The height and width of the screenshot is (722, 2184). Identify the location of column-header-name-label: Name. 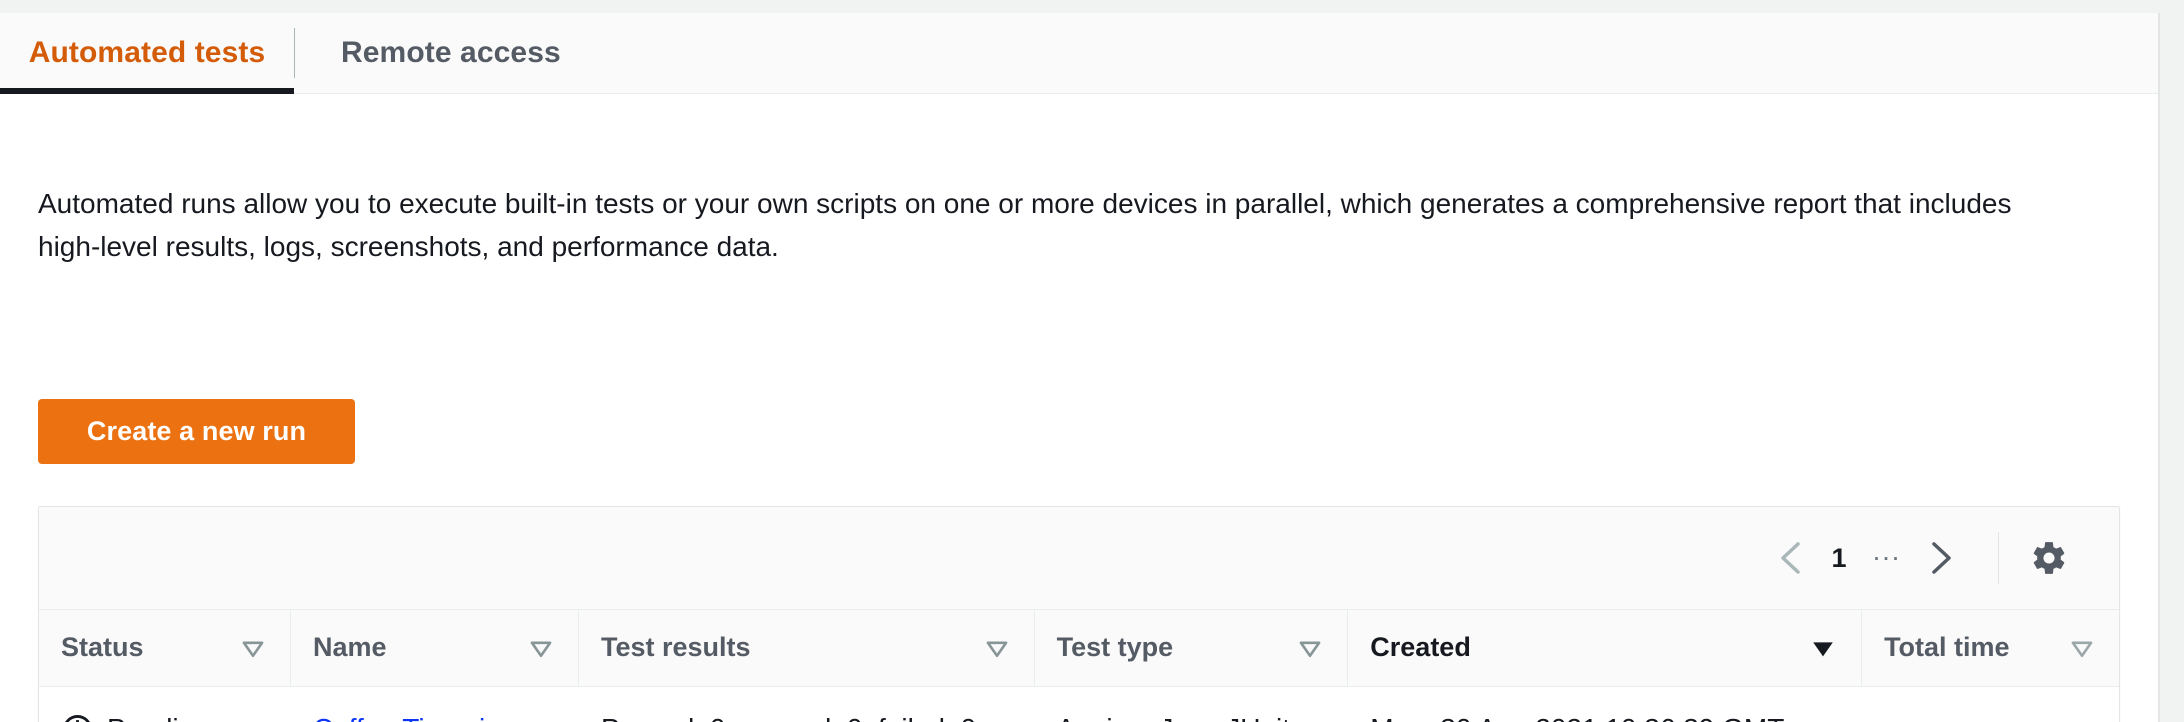
(349, 647).